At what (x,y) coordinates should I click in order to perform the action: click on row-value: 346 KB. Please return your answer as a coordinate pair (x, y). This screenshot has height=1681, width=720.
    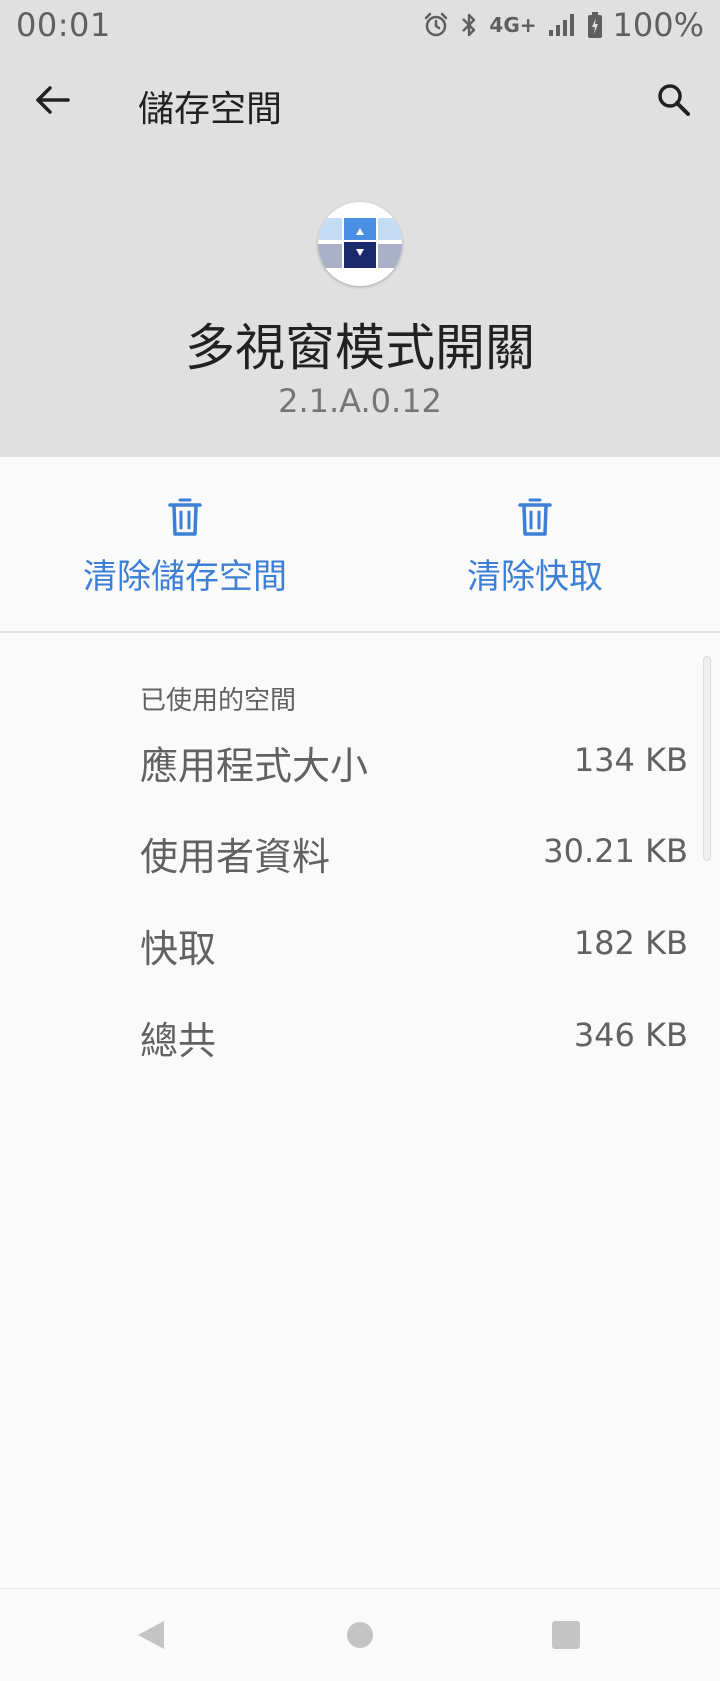
    Looking at the image, I should click on (630, 1035).